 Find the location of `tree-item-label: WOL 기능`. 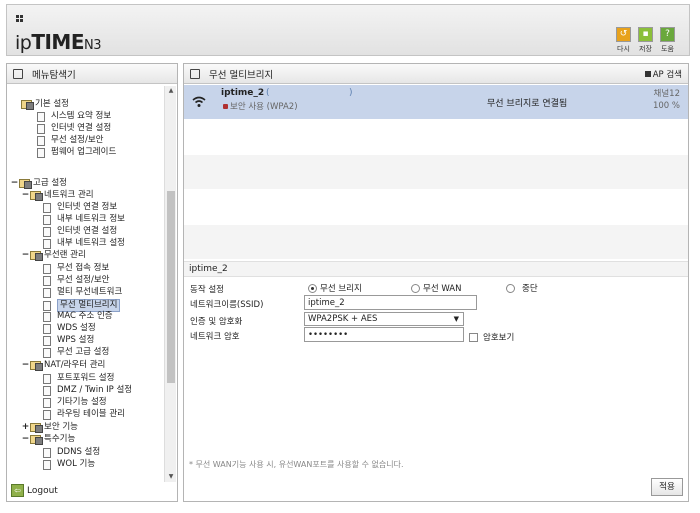

tree-item-label: WOL 기능 is located at coordinates (76, 464).